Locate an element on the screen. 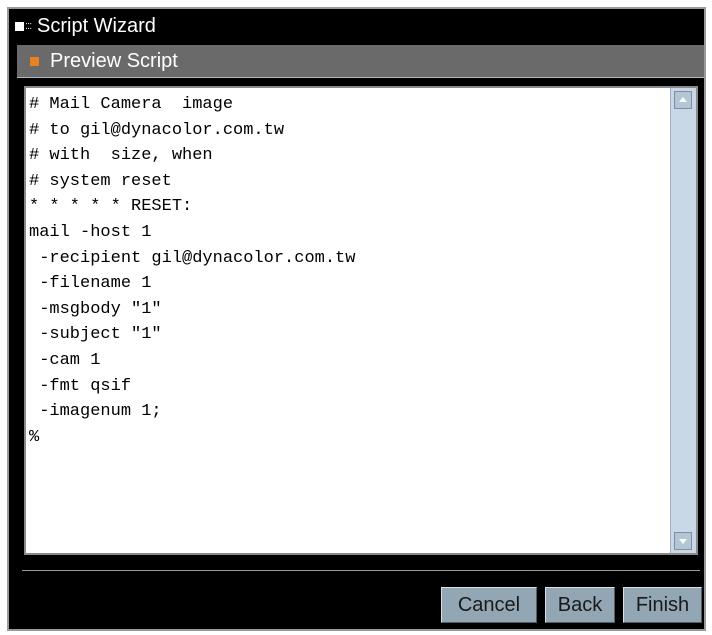  window-title: Script Wizard is located at coordinates (96, 26).